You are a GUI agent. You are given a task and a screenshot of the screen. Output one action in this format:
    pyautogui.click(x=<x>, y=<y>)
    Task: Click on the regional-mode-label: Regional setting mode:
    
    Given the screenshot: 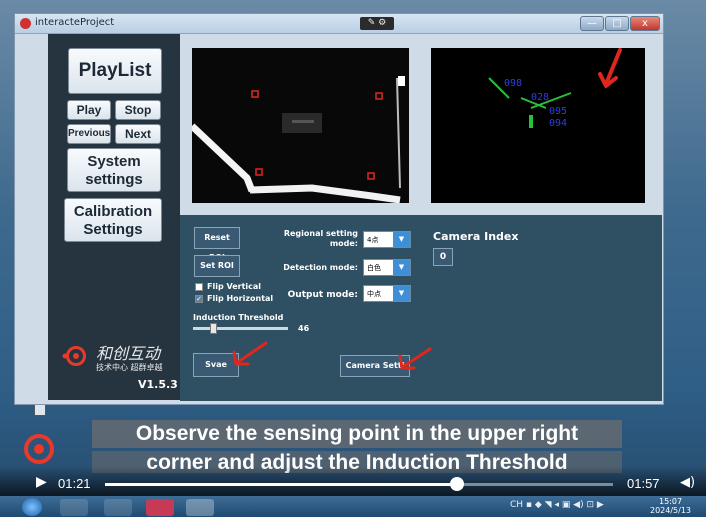 What is the action you would take?
    pyautogui.click(x=320, y=238)
    